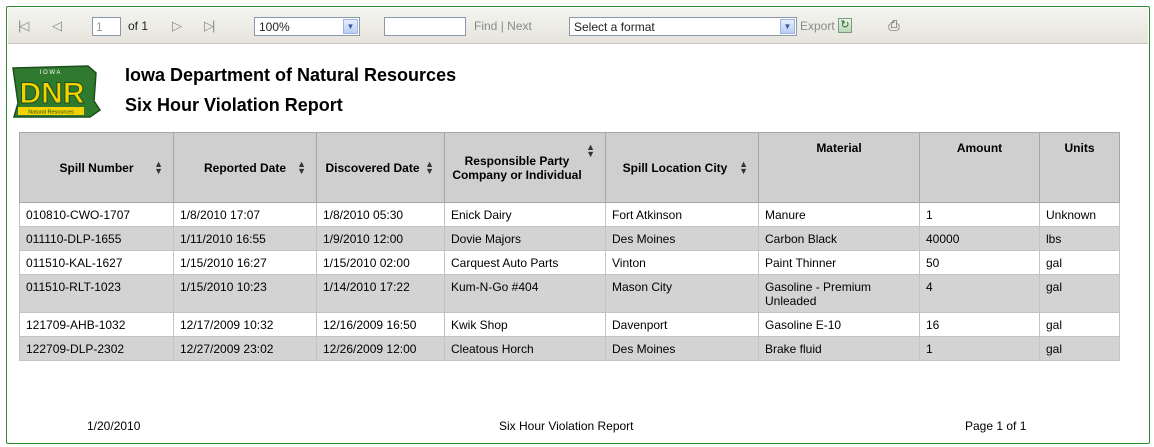 The height and width of the screenshot is (447, 1154). I want to click on cell-reported-date: 1/8/2010 17:07, so click(245, 214).